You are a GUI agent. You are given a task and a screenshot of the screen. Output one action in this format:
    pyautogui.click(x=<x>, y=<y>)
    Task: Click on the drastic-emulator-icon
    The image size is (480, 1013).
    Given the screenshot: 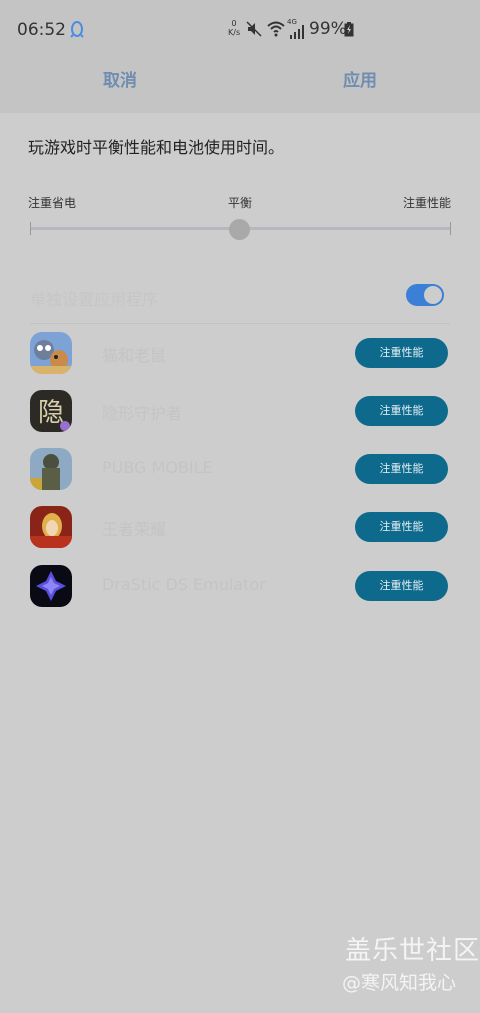 What is the action you would take?
    pyautogui.click(x=51, y=586)
    